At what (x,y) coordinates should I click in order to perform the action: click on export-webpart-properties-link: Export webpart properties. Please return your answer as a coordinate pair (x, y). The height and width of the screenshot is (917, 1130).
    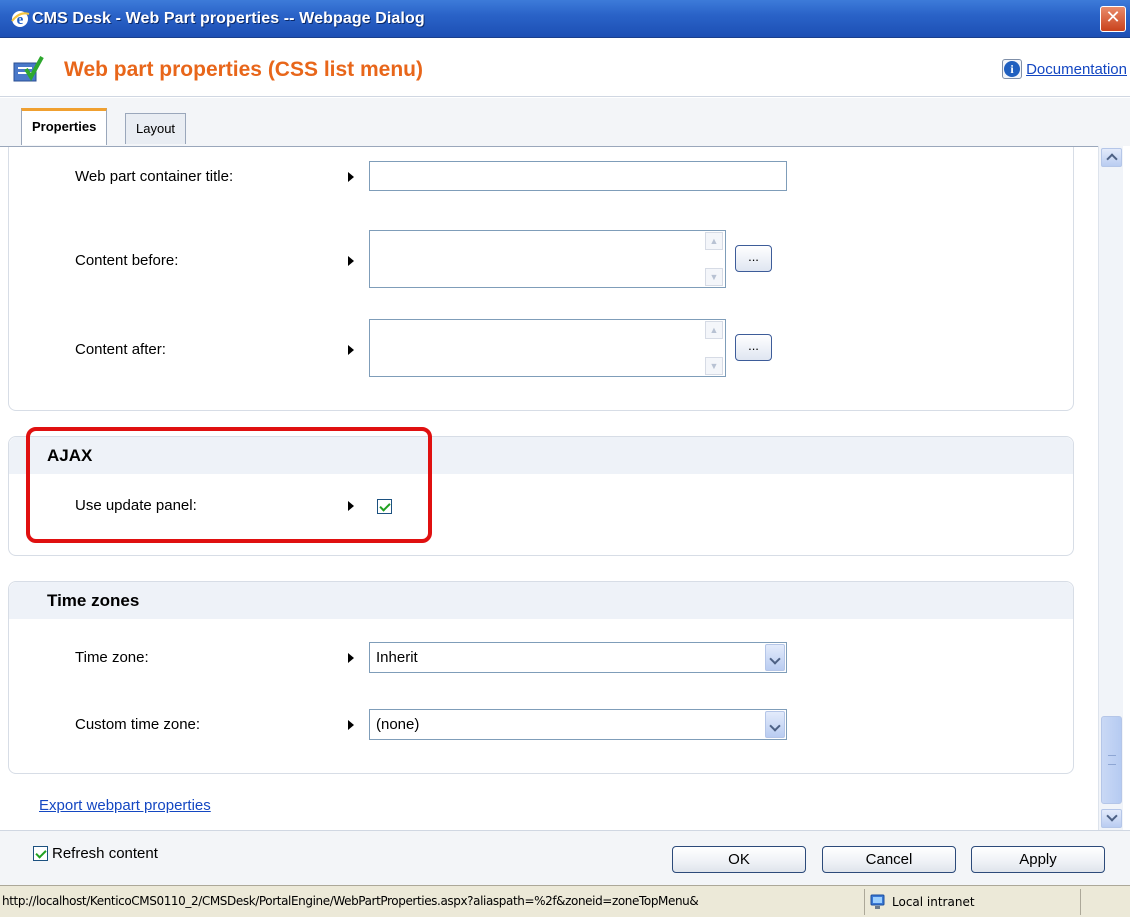
    Looking at the image, I should click on (125, 805).